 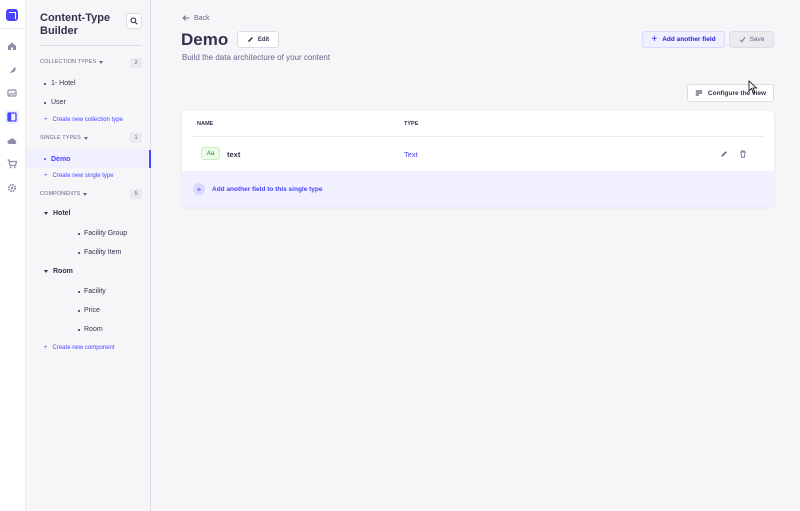 I want to click on section-components: COMPONENTS, so click(x=64, y=194).